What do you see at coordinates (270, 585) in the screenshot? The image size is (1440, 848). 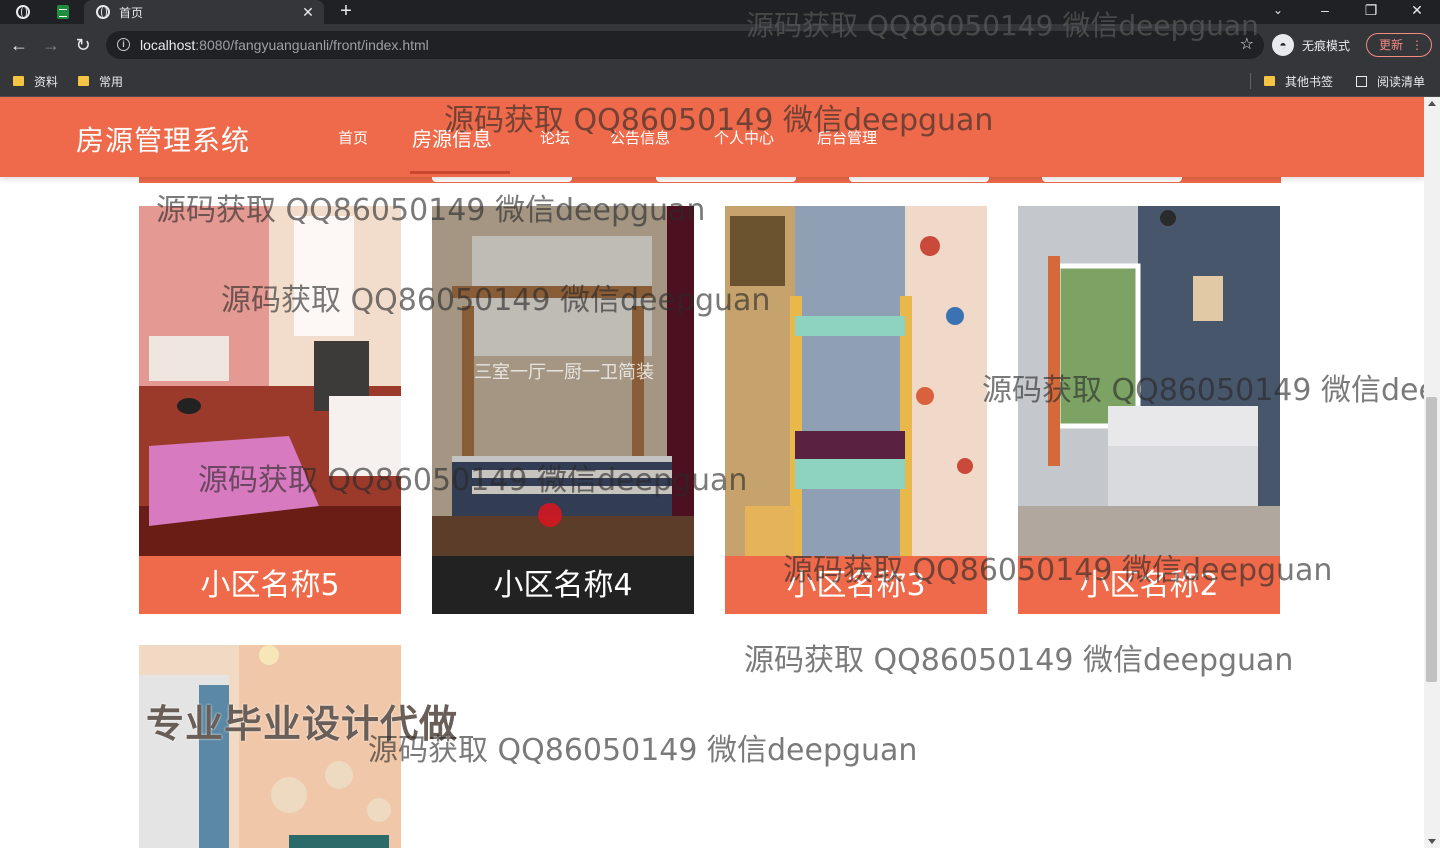 I see `listing-title: 小区名称5` at bounding box center [270, 585].